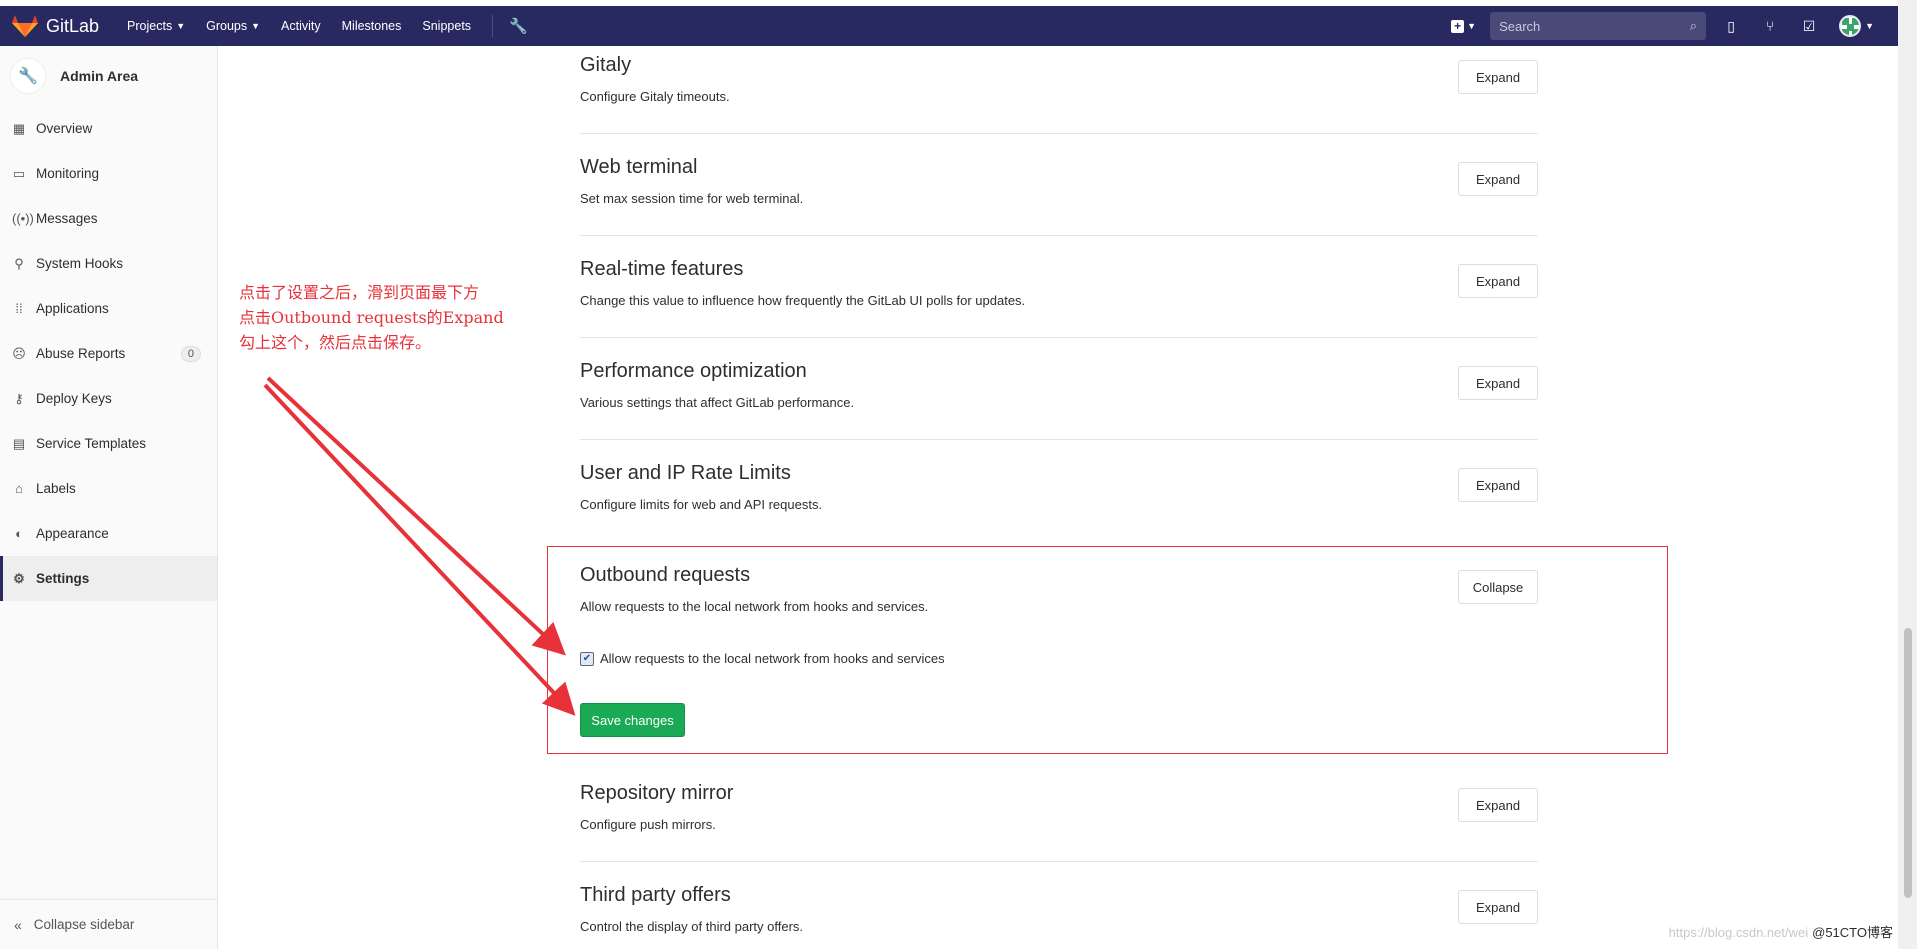  Describe the element at coordinates (1780, 932) in the screenshot. I see `watermark: https://blog.csdn.net/wei @51CTO博客` at that location.